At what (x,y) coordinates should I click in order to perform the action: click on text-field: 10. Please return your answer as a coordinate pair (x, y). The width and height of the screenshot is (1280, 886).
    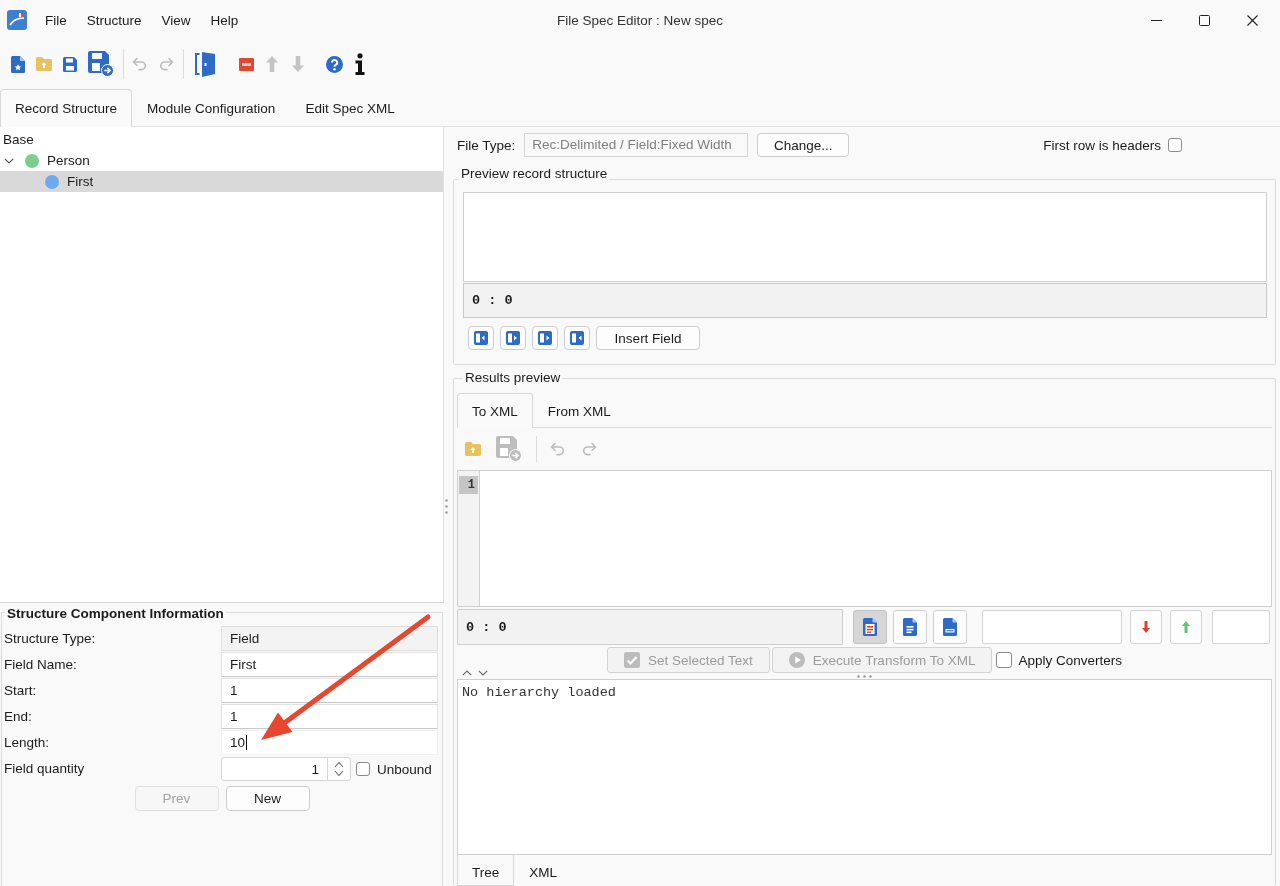
    Looking at the image, I should click on (329, 742).